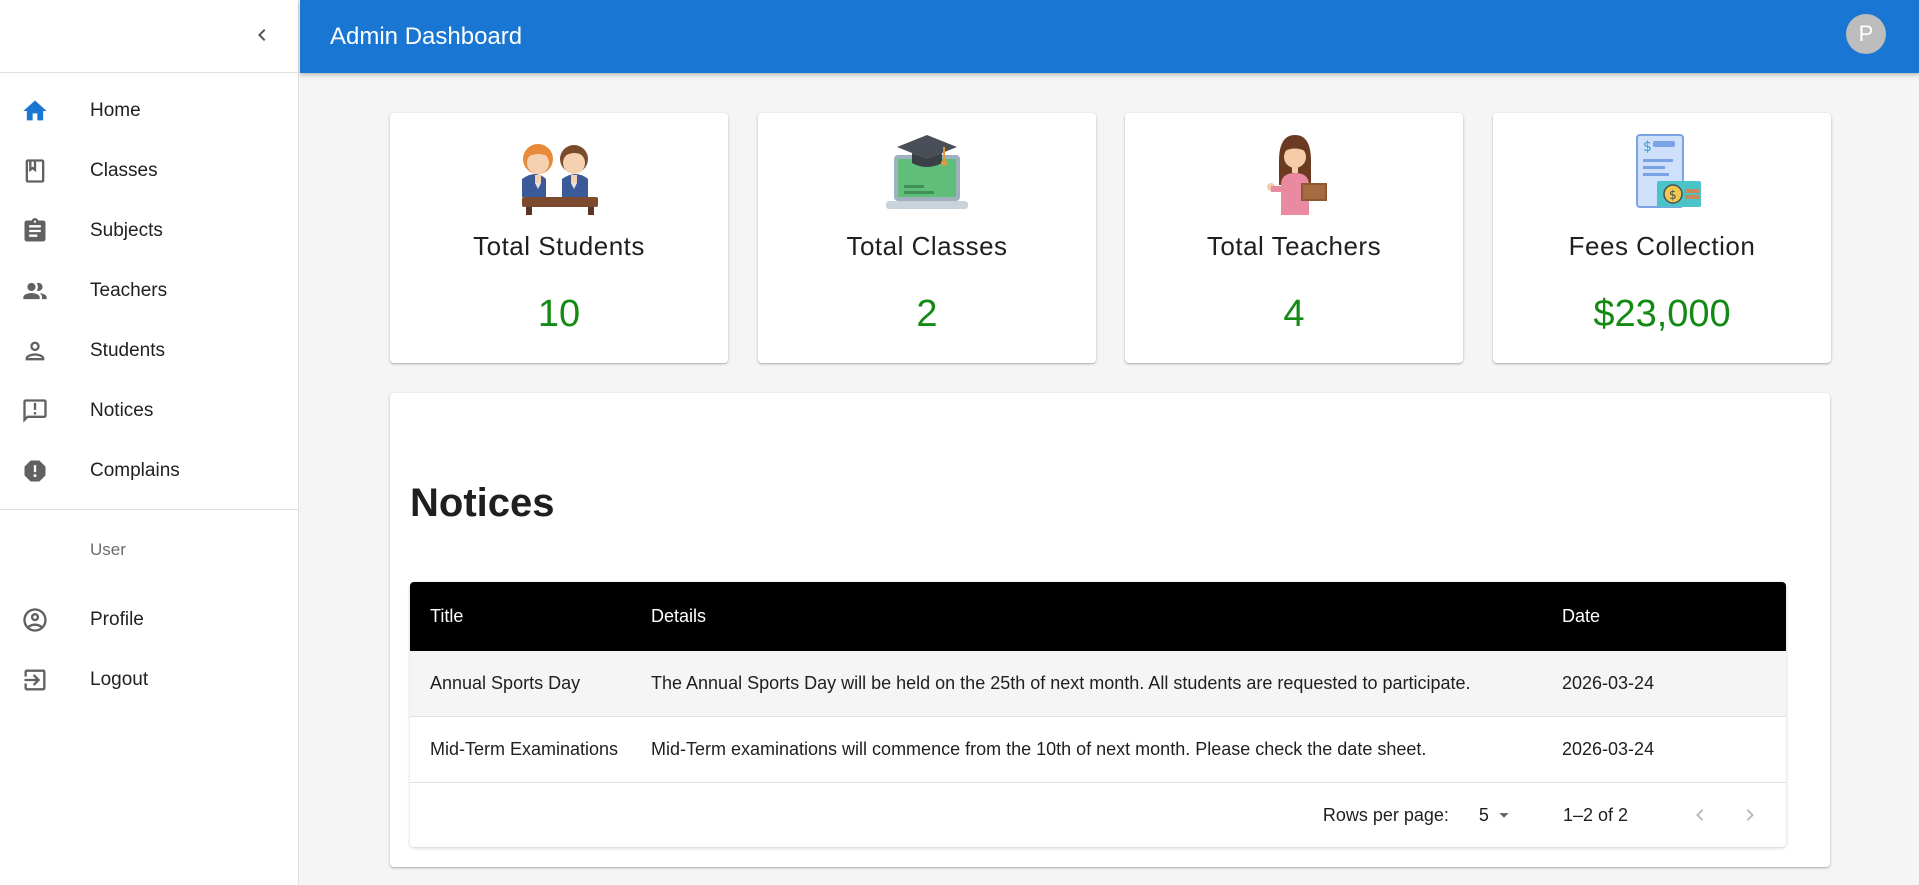 Image resolution: width=1919 pixels, height=885 pixels. I want to click on user-nav: Profile Logout, so click(149, 650).